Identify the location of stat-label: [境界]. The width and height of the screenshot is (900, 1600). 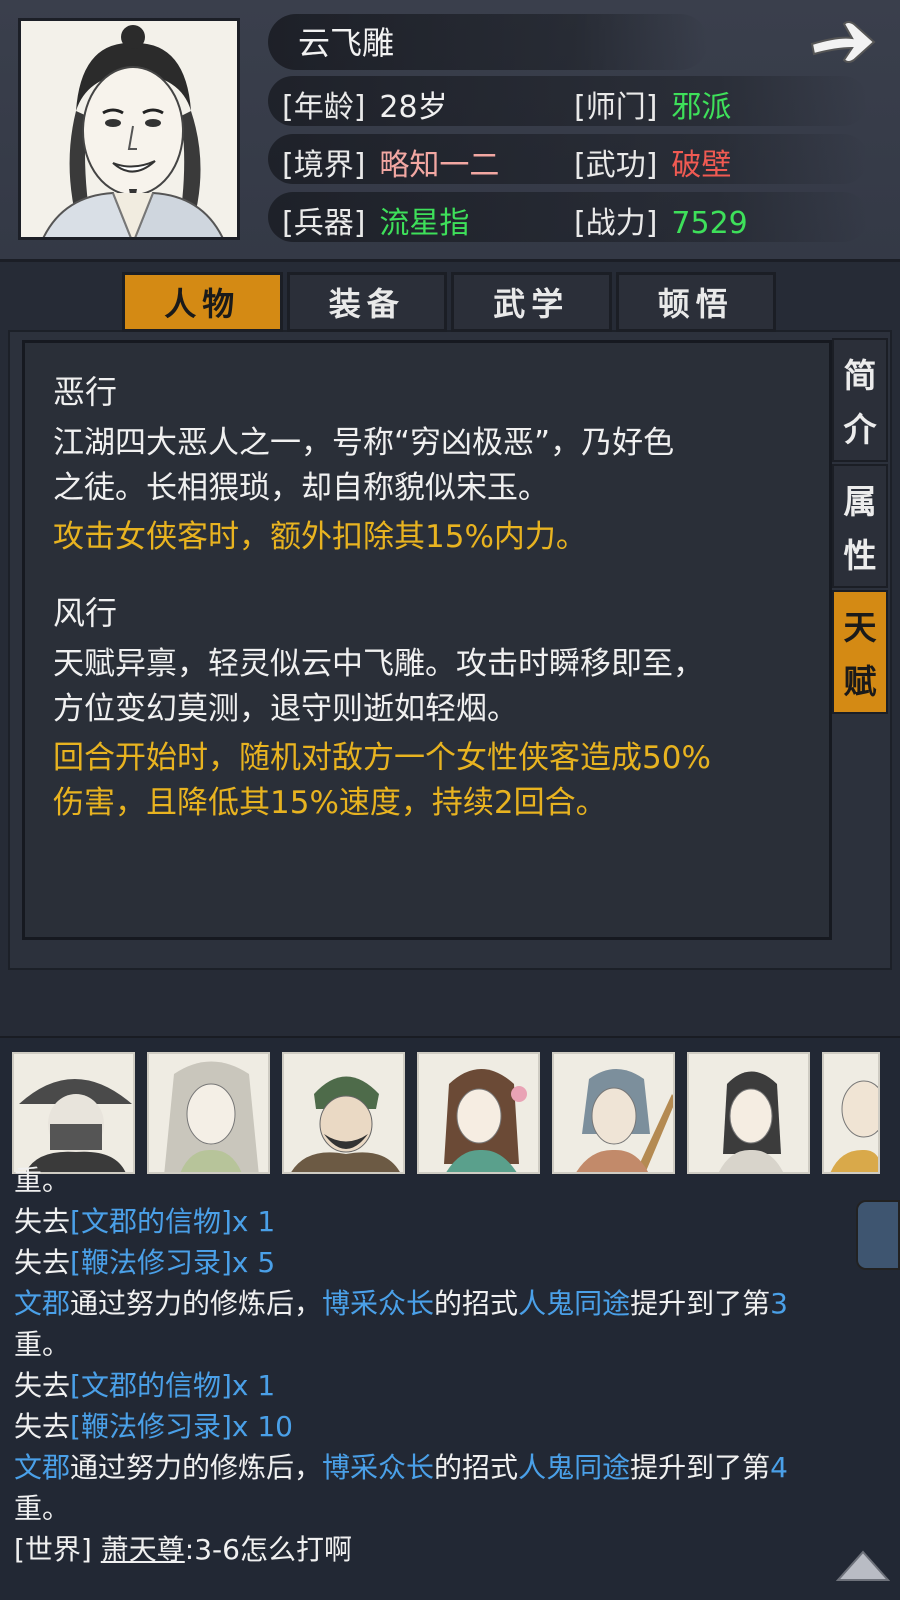
(324, 165).